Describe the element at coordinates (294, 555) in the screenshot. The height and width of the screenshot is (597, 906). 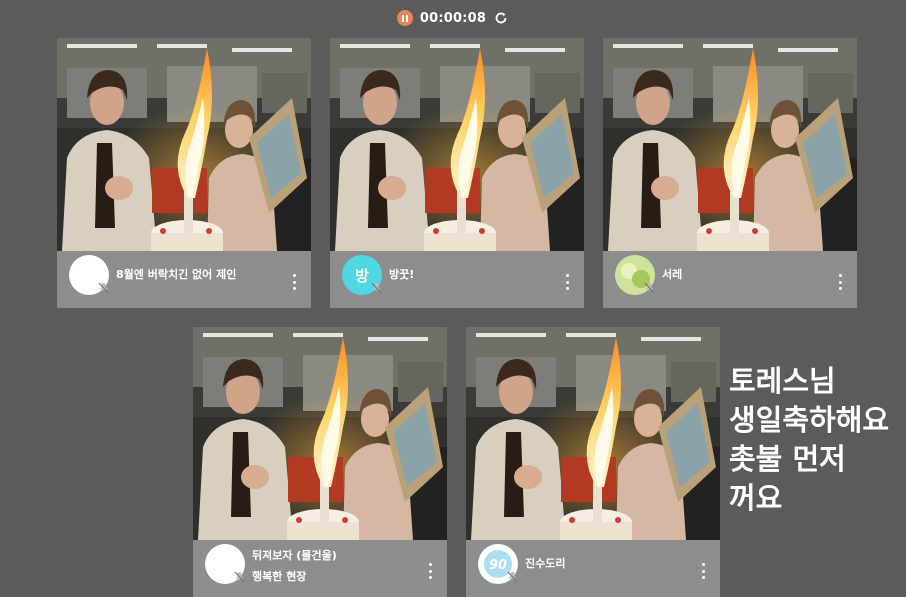
I see `participant-name: 뒤져보자 (몰건울)` at that location.